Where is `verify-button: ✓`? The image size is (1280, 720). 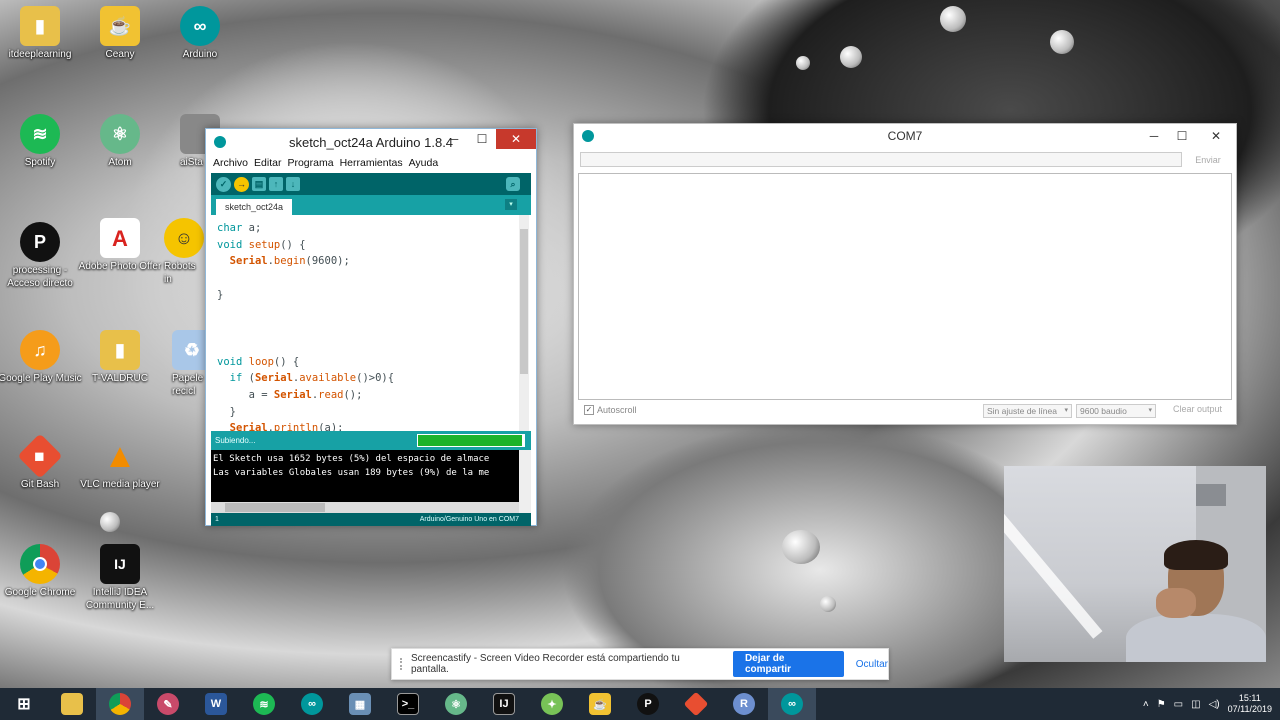
verify-button: ✓ is located at coordinates (223, 184).